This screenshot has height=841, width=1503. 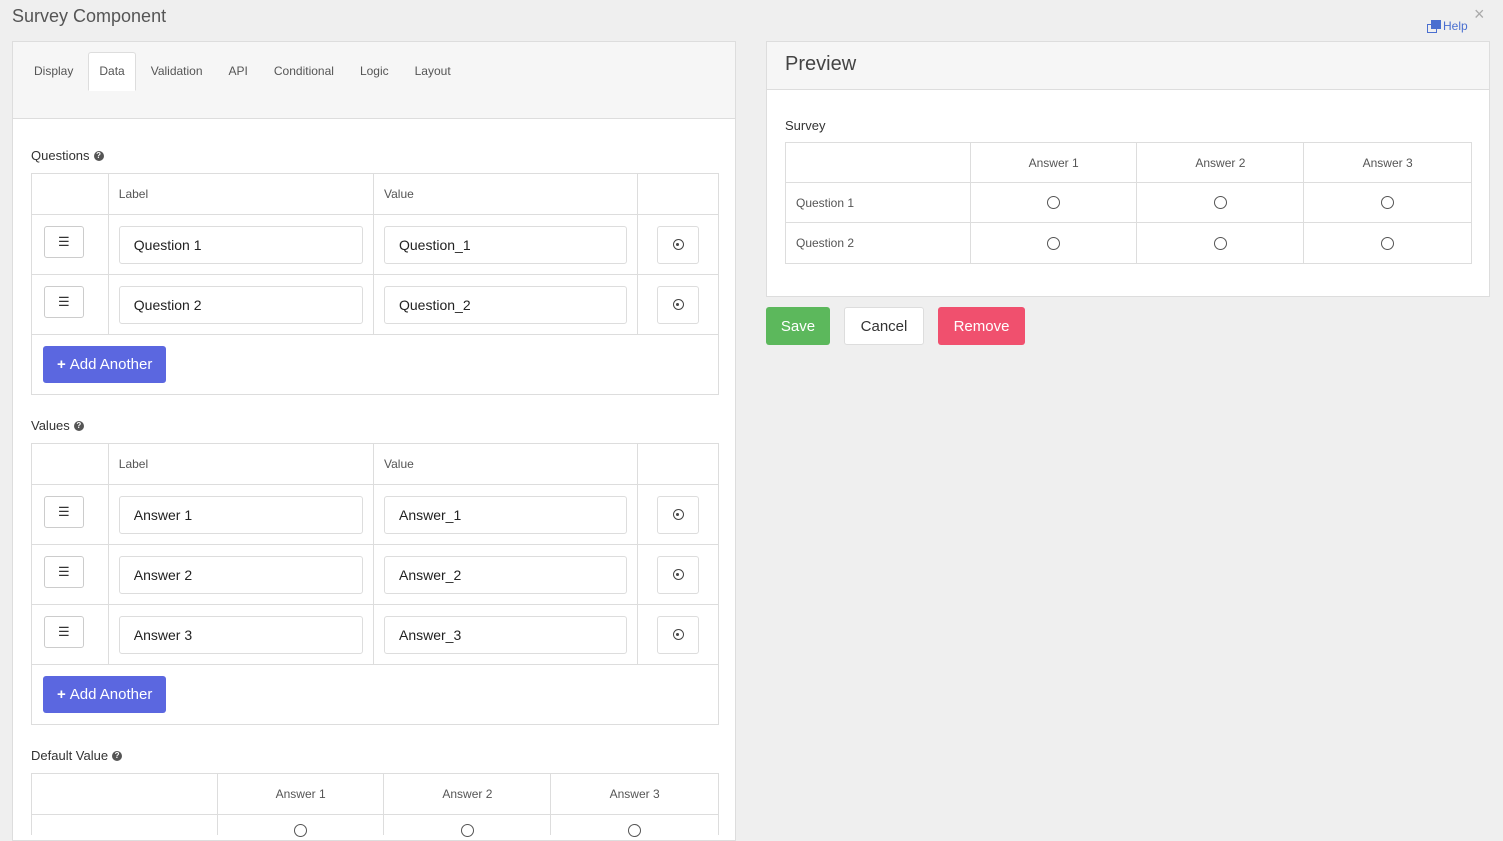 I want to click on values-label: Values ?, so click(x=57, y=425).